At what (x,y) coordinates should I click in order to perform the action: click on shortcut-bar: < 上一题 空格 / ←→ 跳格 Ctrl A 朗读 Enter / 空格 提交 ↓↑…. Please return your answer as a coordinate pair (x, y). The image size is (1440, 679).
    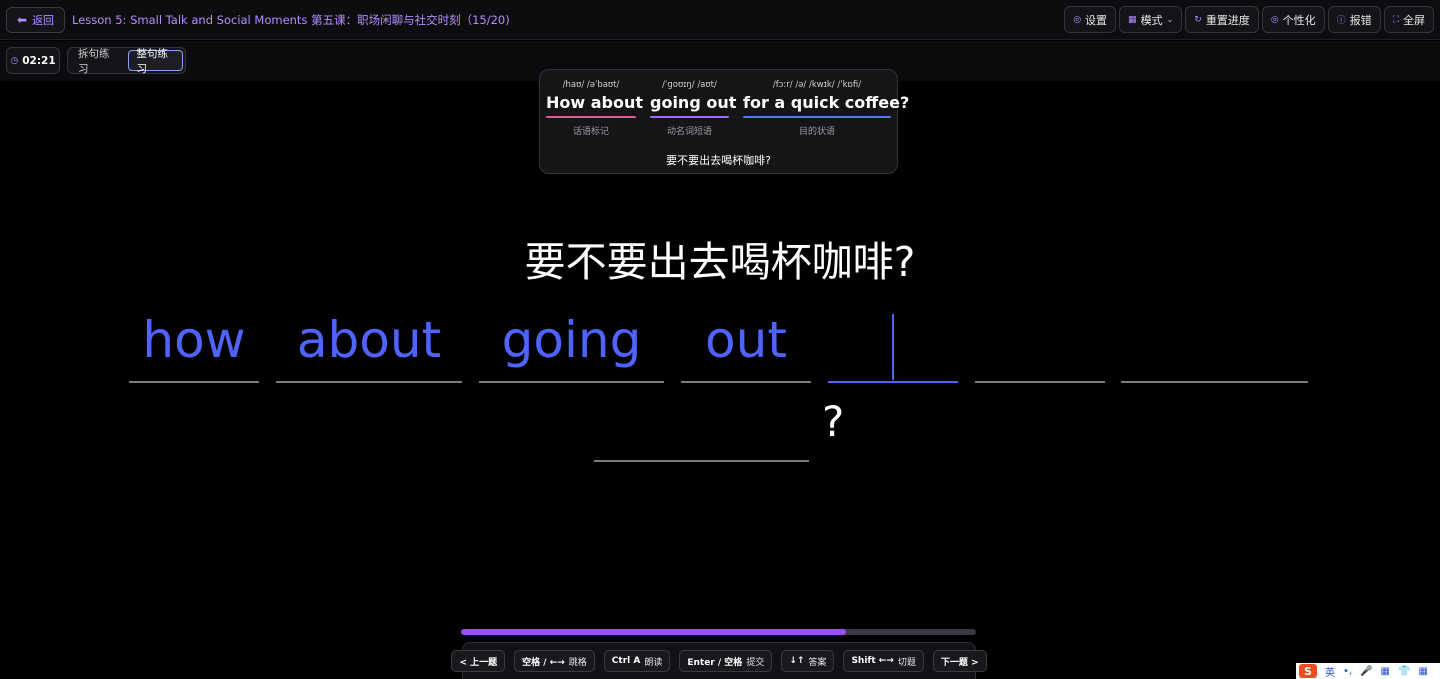
    Looking at the image, I should click on (719, 660).